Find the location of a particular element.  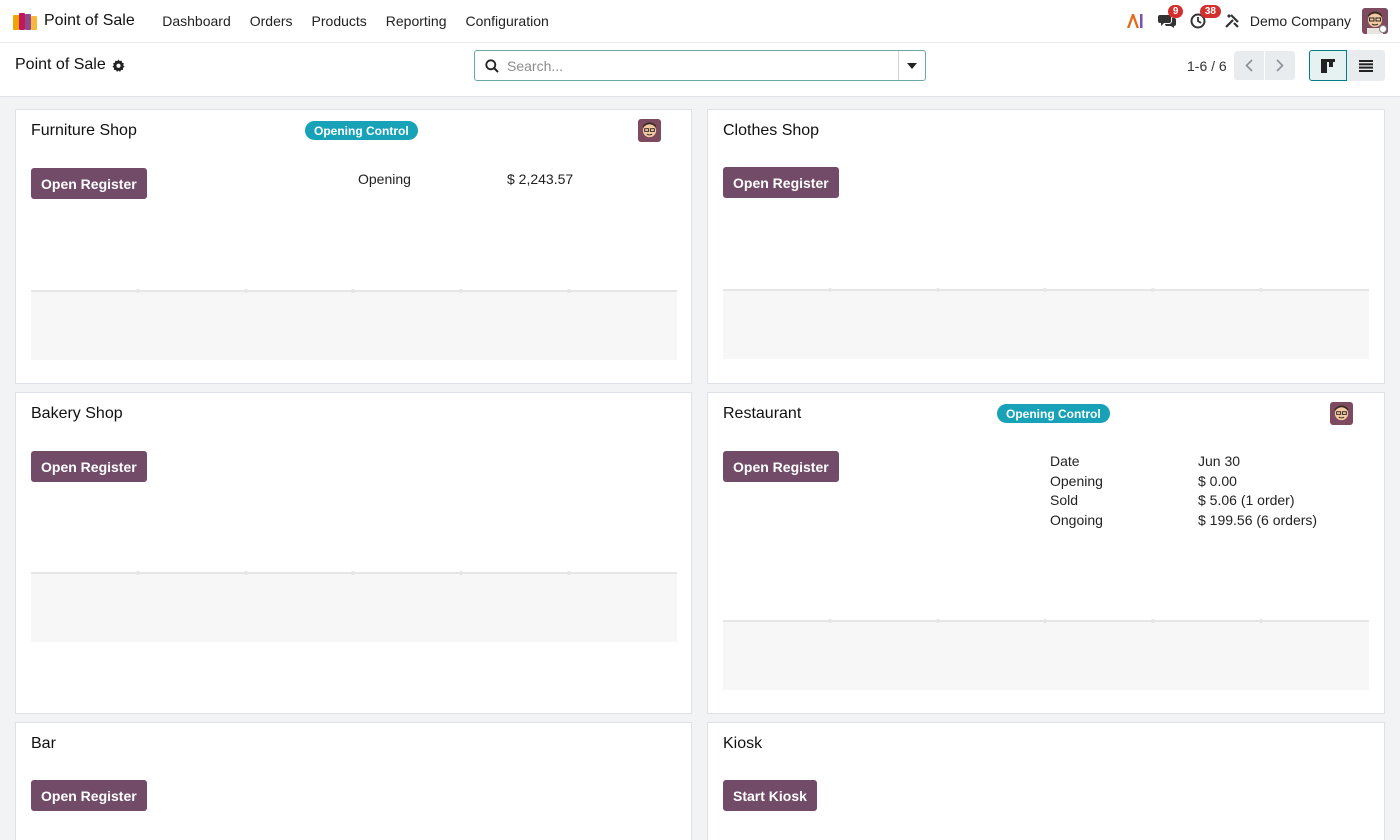

gear-icon is located at coordinates (118, 65).